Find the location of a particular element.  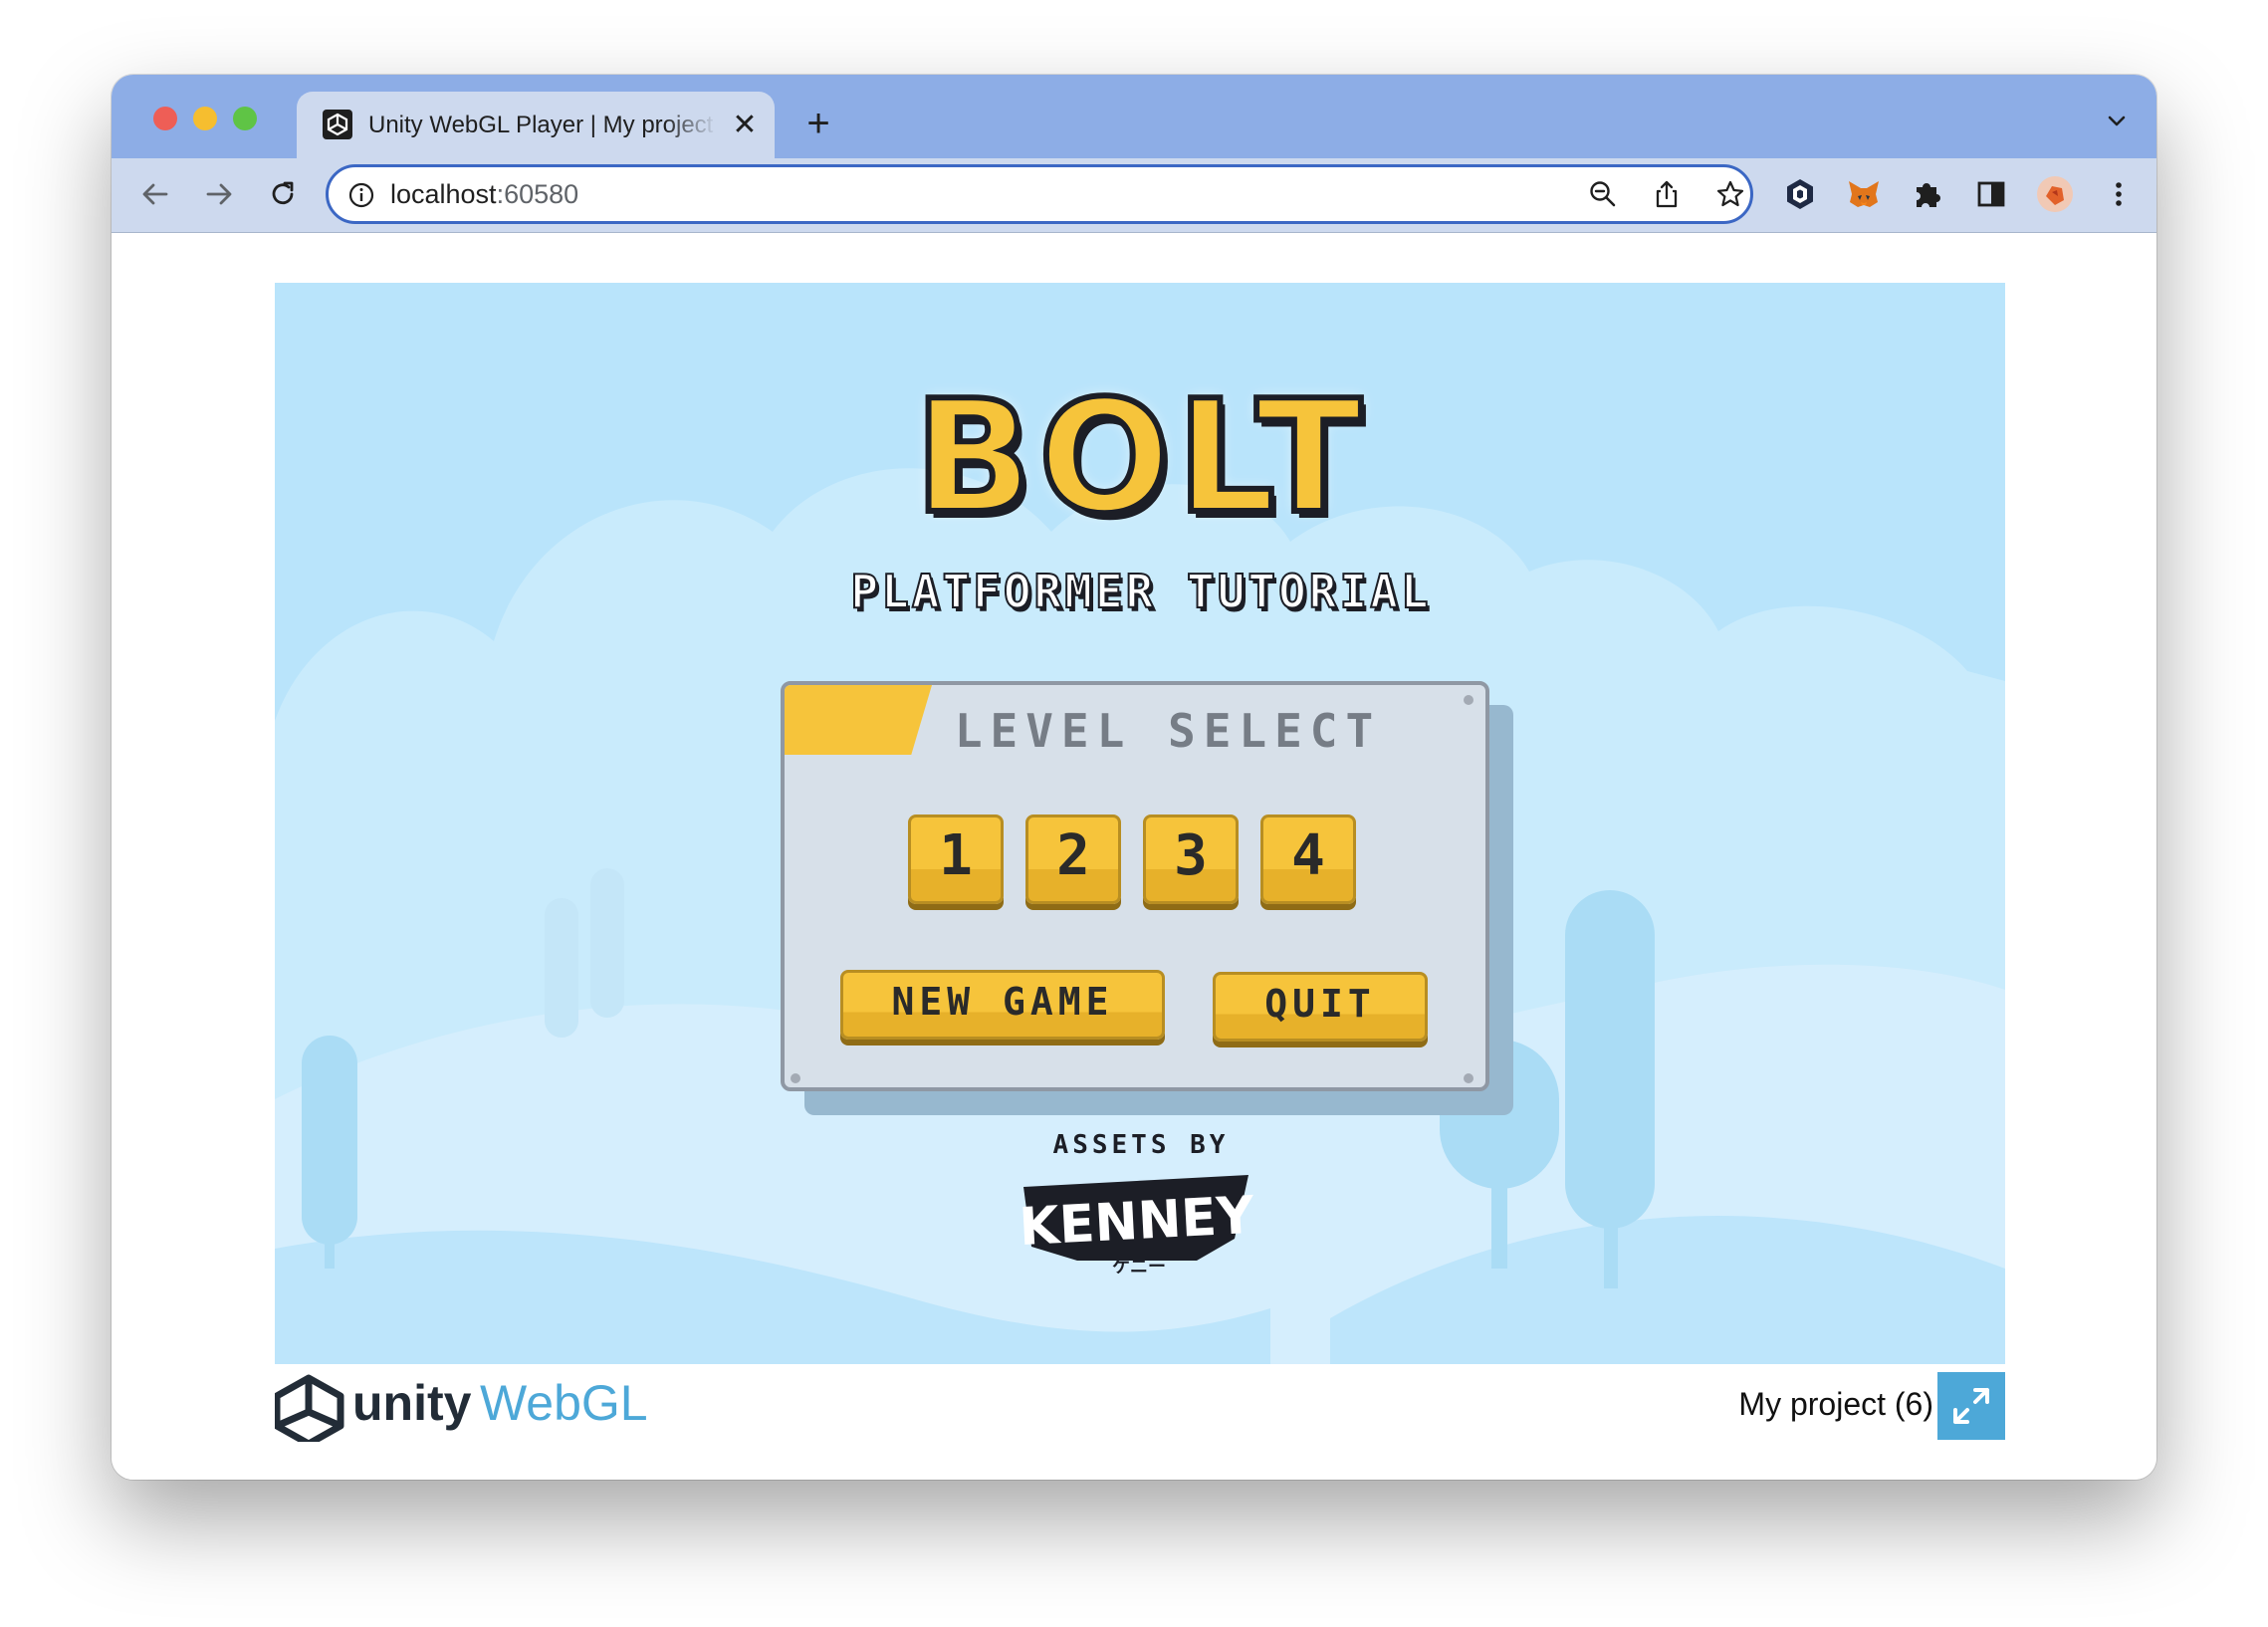

puzzle-extensions-icon is located at coordinates (1928, 194).